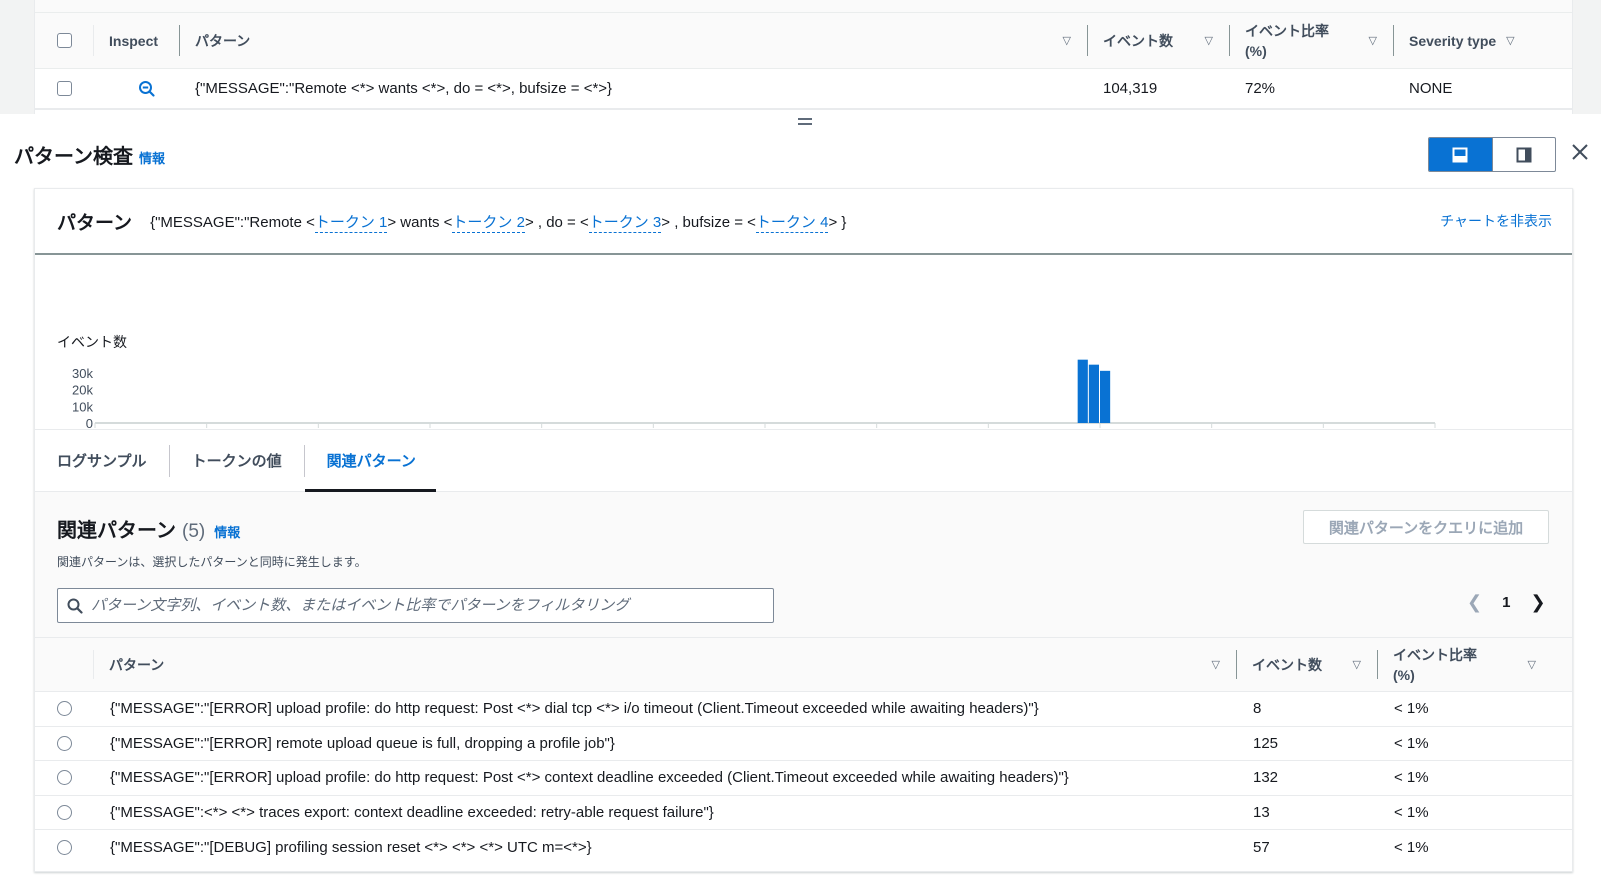  I want to click on event-count-cell: 57, so click(1261, 847).